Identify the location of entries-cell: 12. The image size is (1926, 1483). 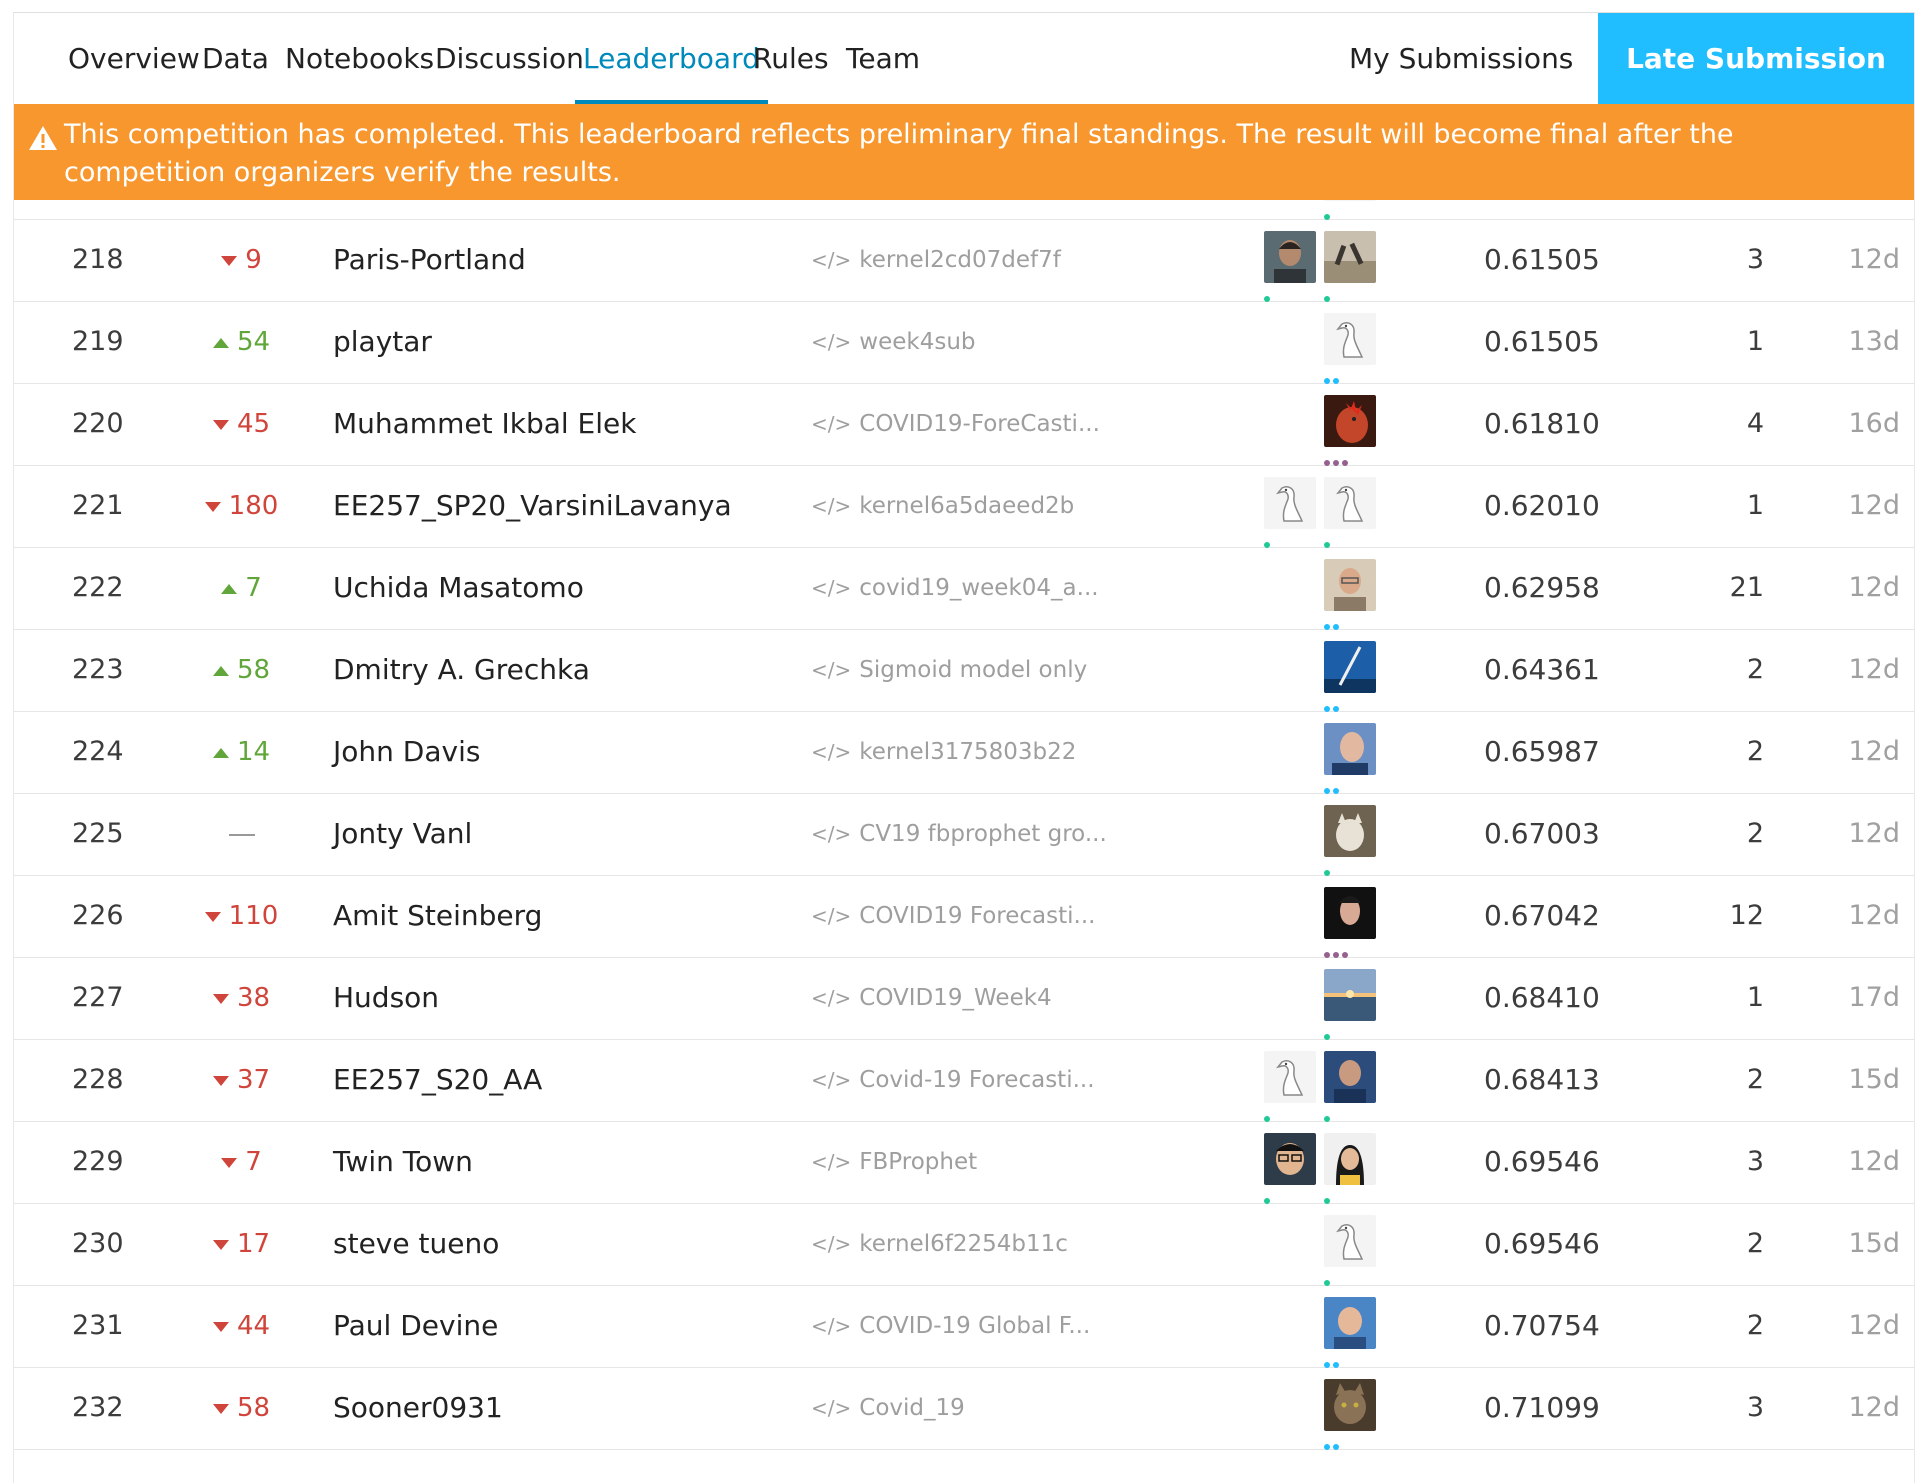
(1746, 915).